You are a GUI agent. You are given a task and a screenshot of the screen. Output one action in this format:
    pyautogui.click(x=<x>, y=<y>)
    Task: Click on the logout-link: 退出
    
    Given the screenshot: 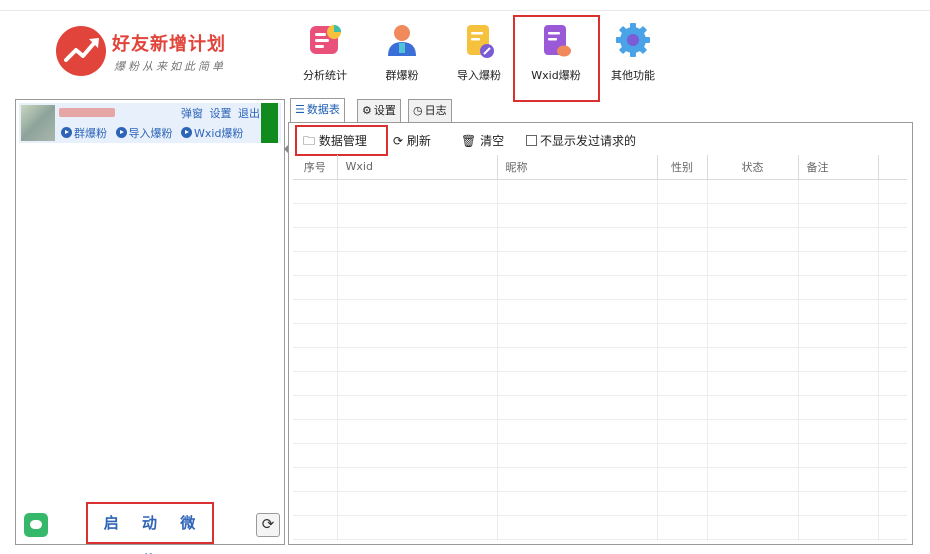 What is the action you would take?
    pyautogui.click(x=249, y=113)
    